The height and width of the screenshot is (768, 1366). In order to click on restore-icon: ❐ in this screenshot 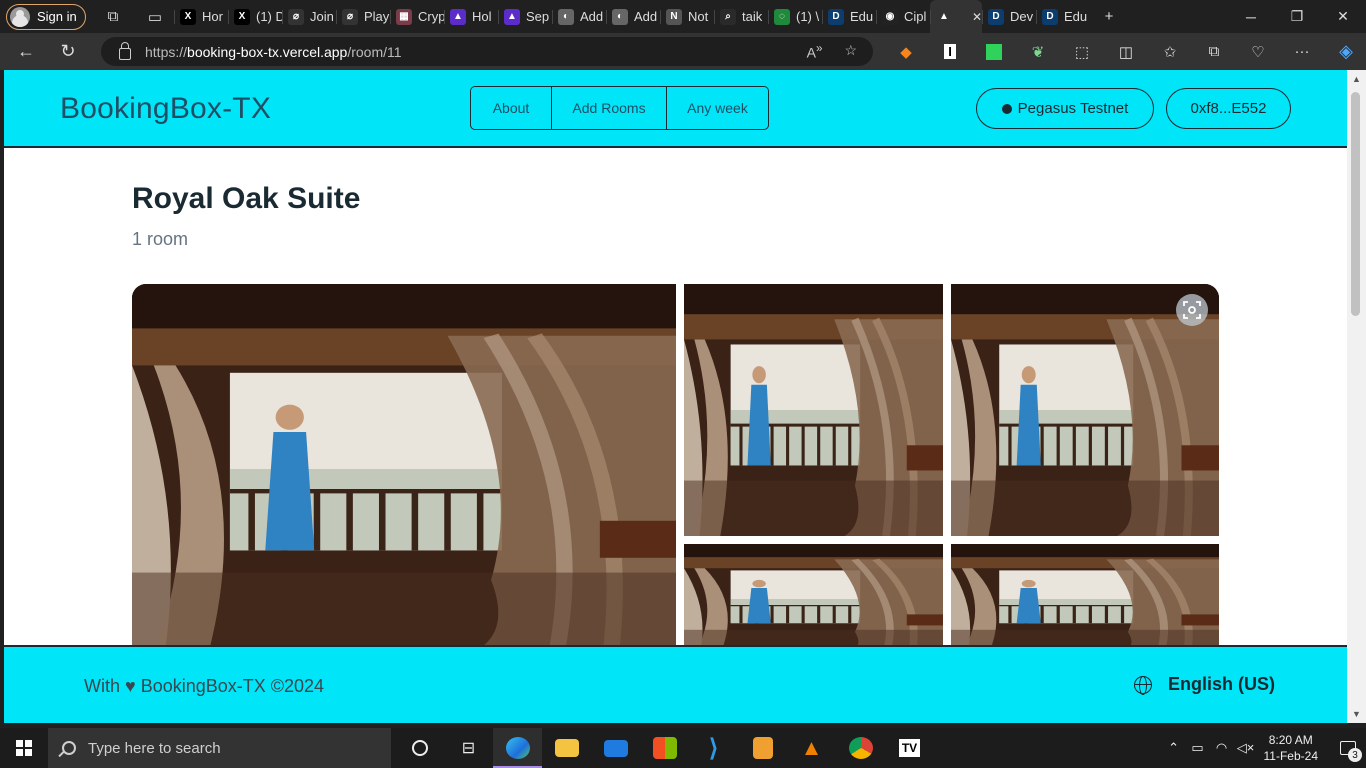, I will do `click(1297, 16)`.